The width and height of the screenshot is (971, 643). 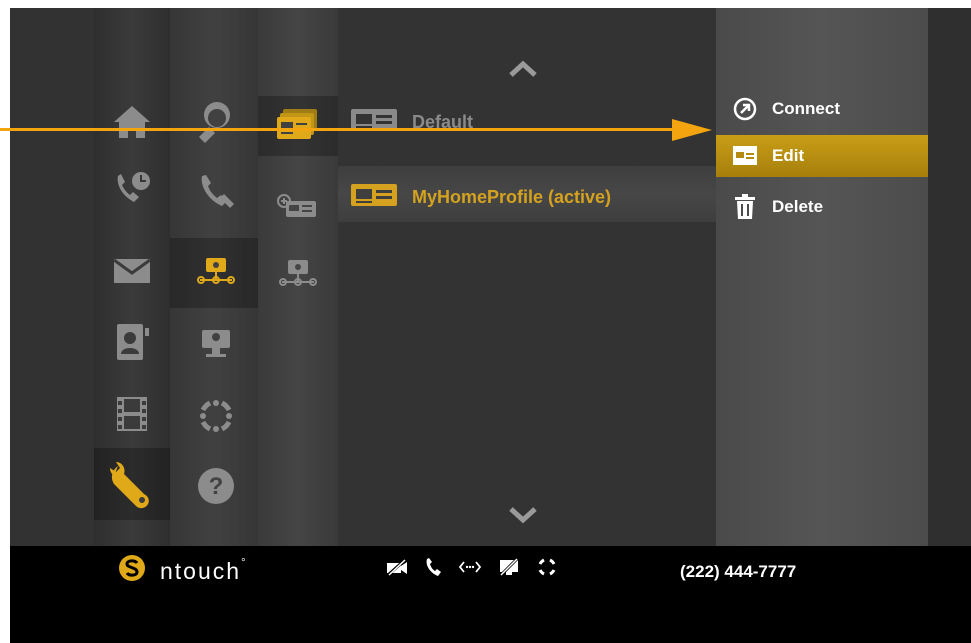 What do you see at coordinates (806, 108) in the screenshot?
I see `connect-label: Connect` at bounding box center [806, 108].